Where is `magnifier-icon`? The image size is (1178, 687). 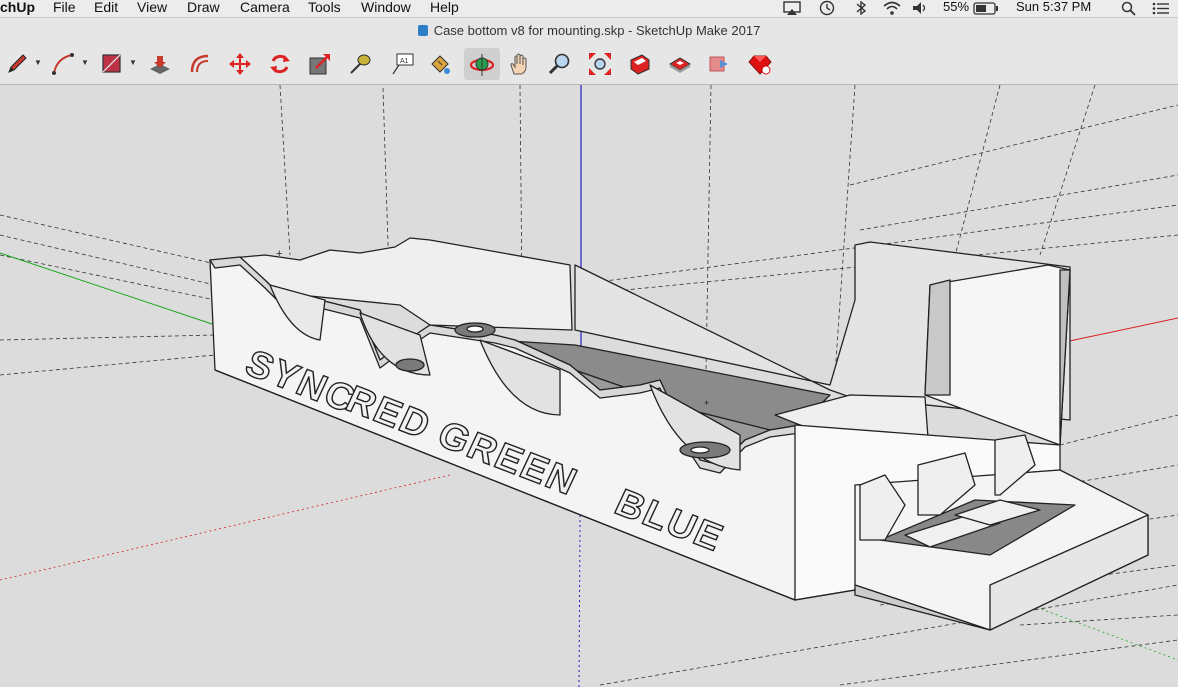 magnifier-icon is located at coordinates (559, 64).